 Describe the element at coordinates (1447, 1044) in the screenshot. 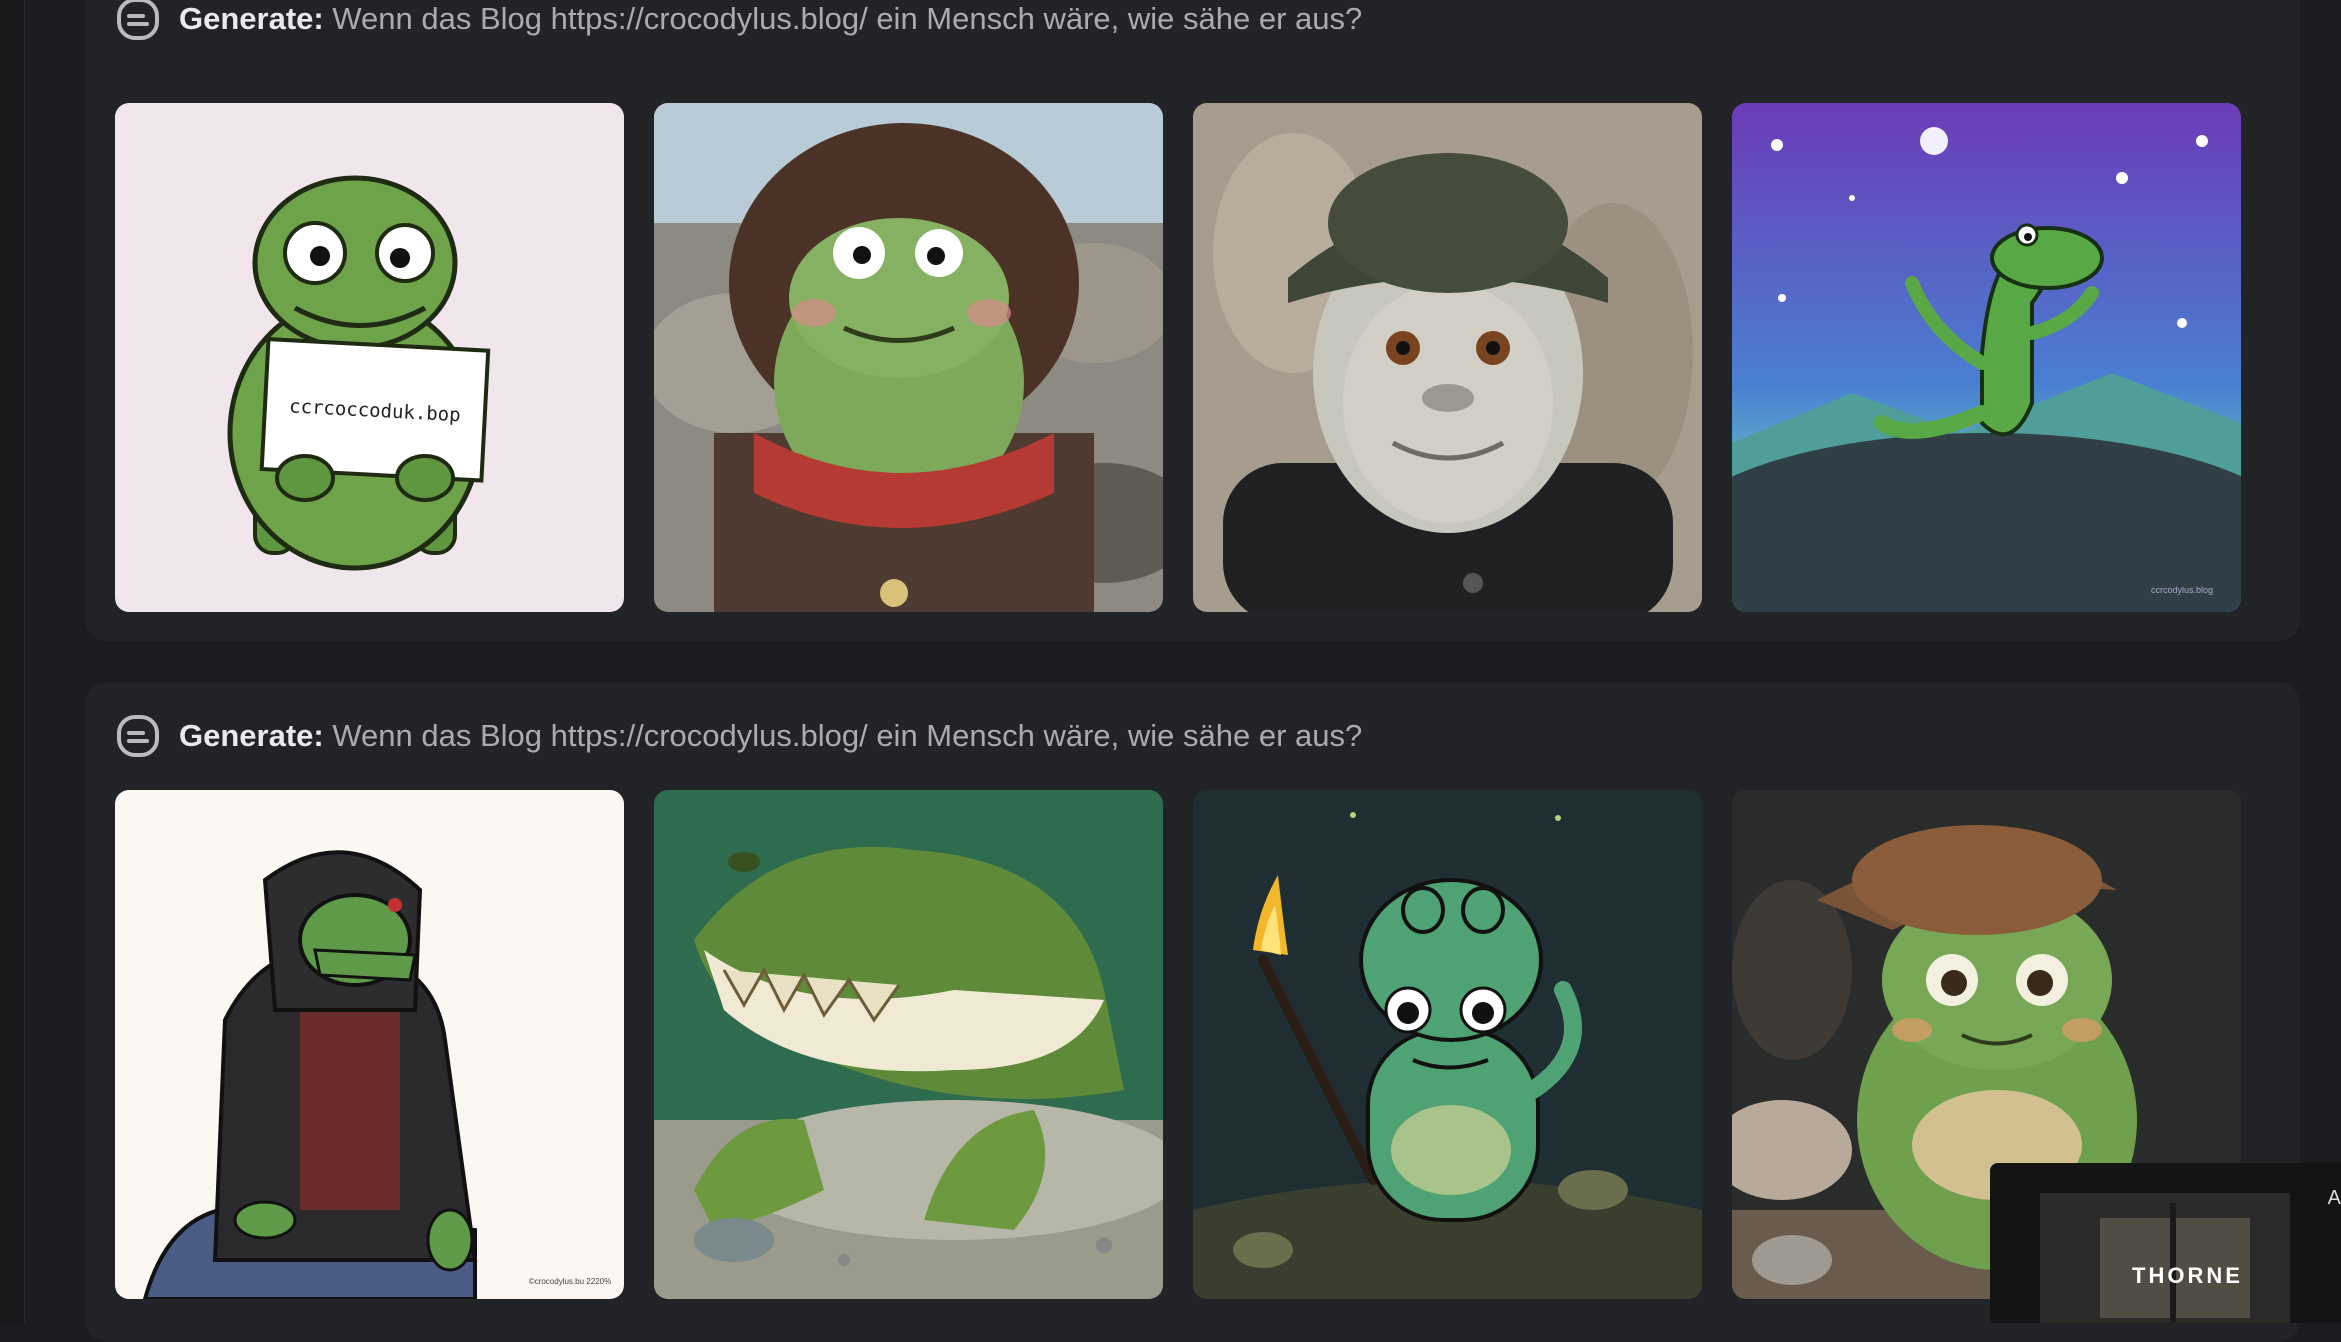

I see `generated-image-torch-croc` at that location.